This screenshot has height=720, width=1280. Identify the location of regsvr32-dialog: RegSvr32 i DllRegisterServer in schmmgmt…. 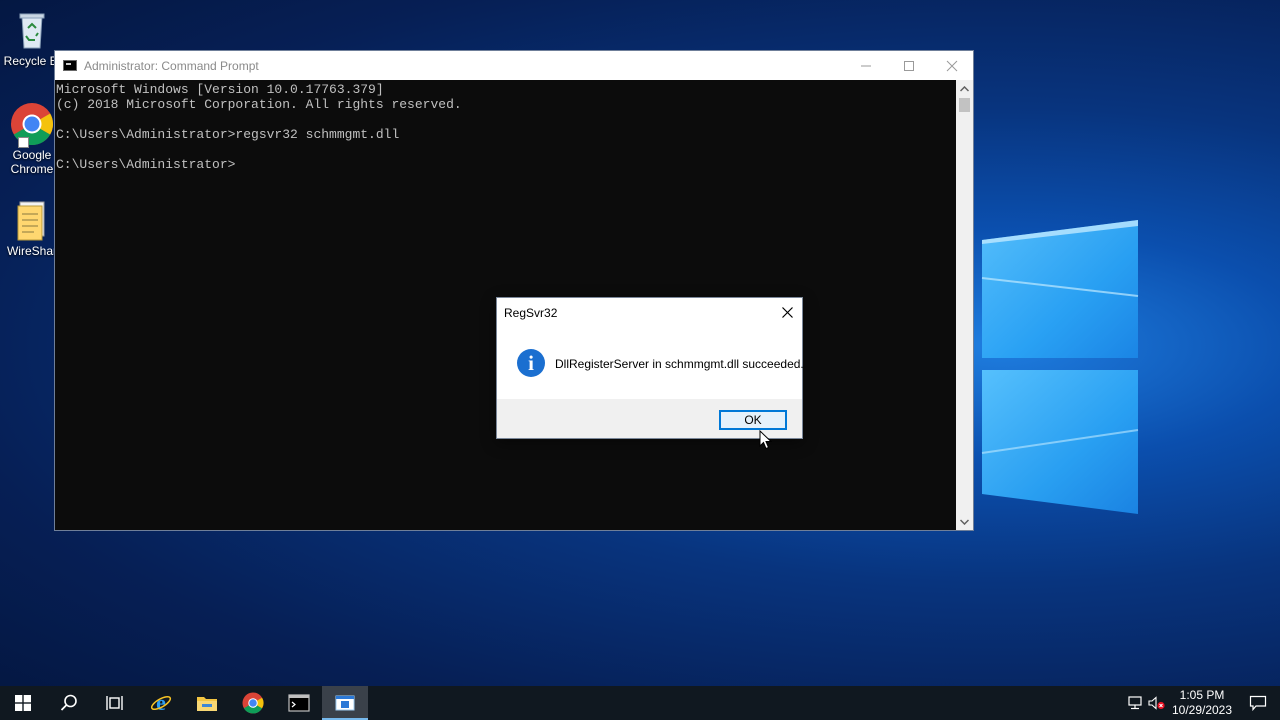
(650, 368).